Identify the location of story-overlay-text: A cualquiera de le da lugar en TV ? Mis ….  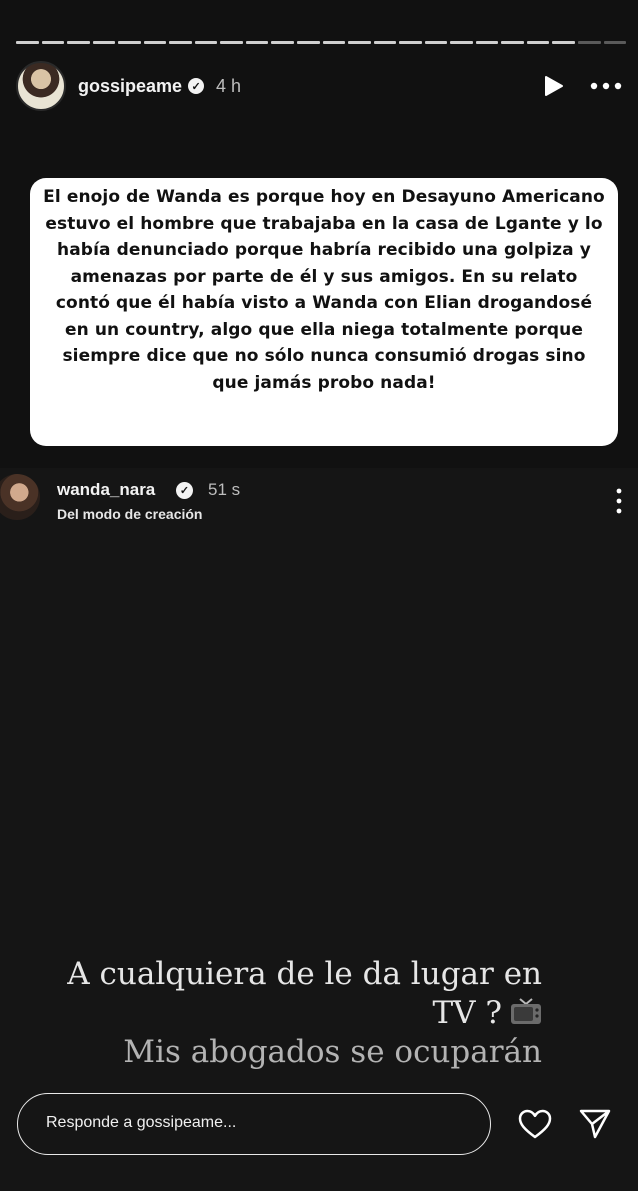
(302, 1013).